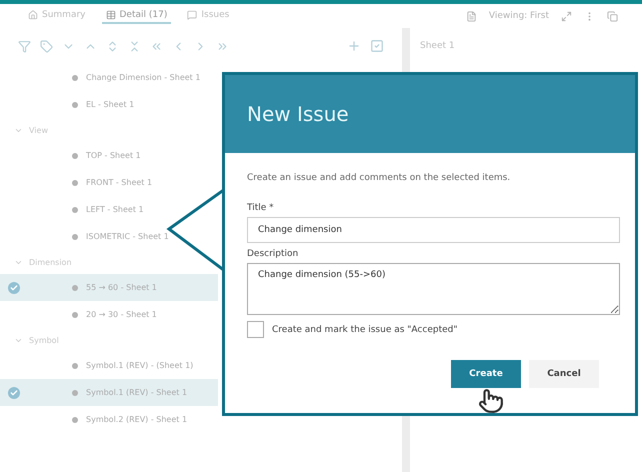 This screenshot has height=472, width=642. What do you see at coordinates (109, 287) in the screenshot?
I see `tree-item: 55 → 60 - Sheet 1` at bounding box center [109, 287].